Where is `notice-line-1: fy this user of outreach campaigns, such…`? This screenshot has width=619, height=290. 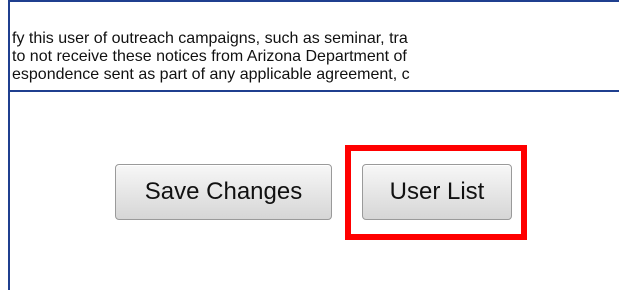
notice-line-1: fy this user of outreach campaigns, such… is located at coordinates (210, 38).